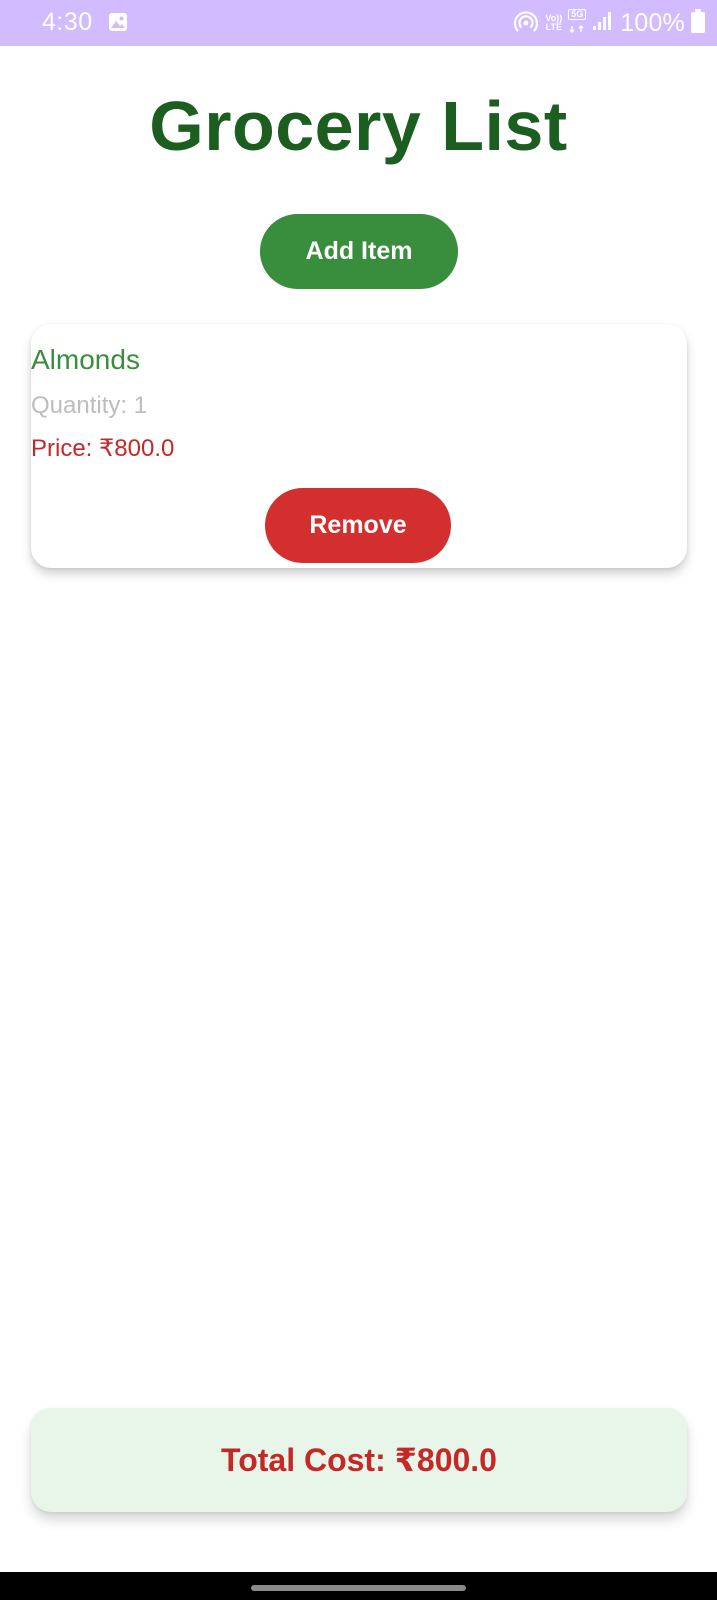 The width and height of the screenshot is (717, 1600). Describe the element at coordinates (358, 23) in the screenshot. I see `status-bar: 4:30 Vo)) LTE 5G 100%` at that location.